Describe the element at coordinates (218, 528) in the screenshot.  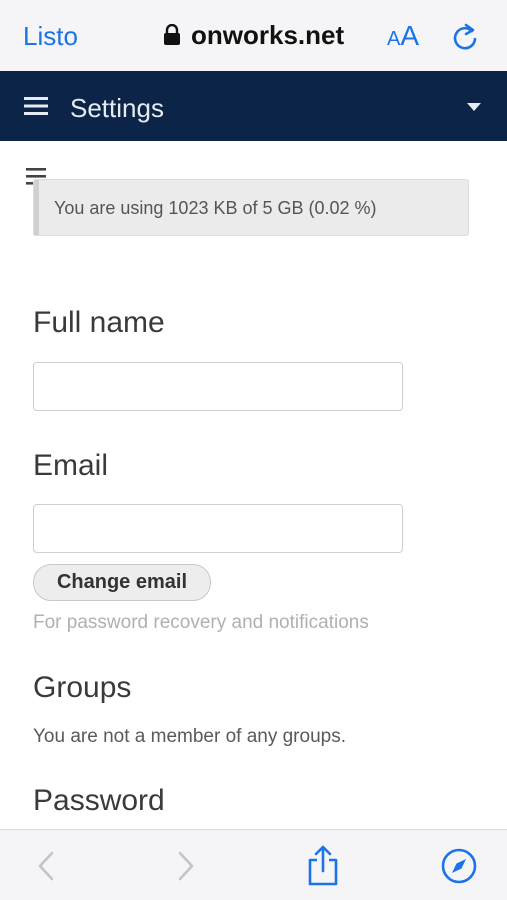
I see `email-input` at that location.